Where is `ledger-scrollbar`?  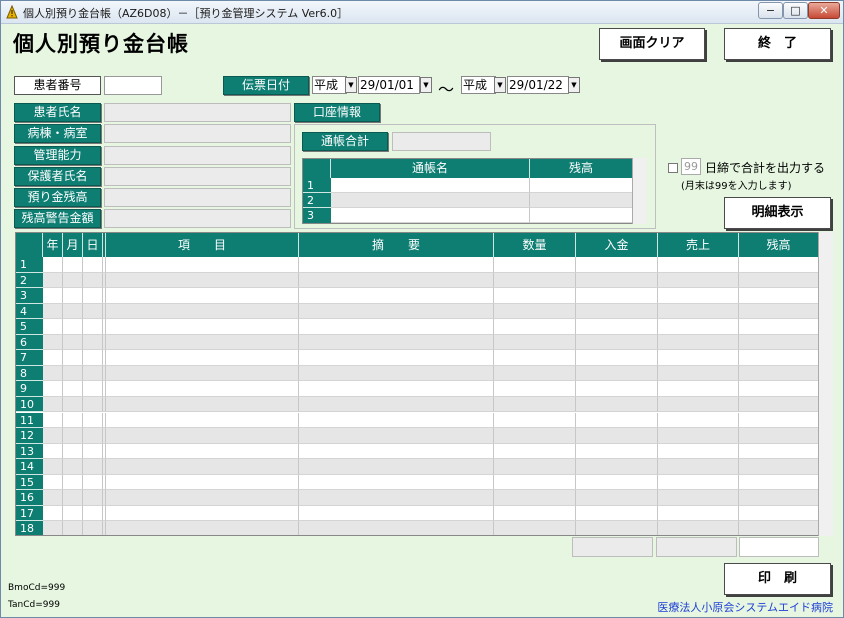
ledger-scrollbar is located at coordinates (825, 384).